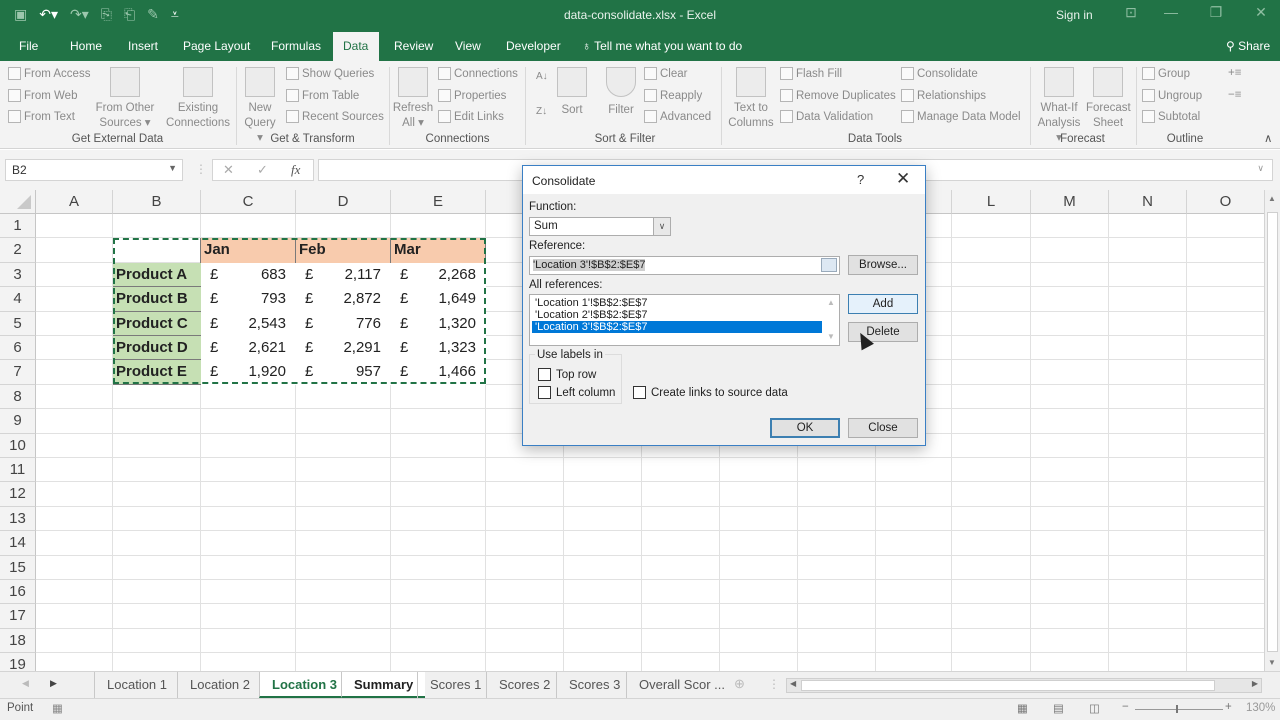  I want to click on product-label: Product A, so click(157, 275).